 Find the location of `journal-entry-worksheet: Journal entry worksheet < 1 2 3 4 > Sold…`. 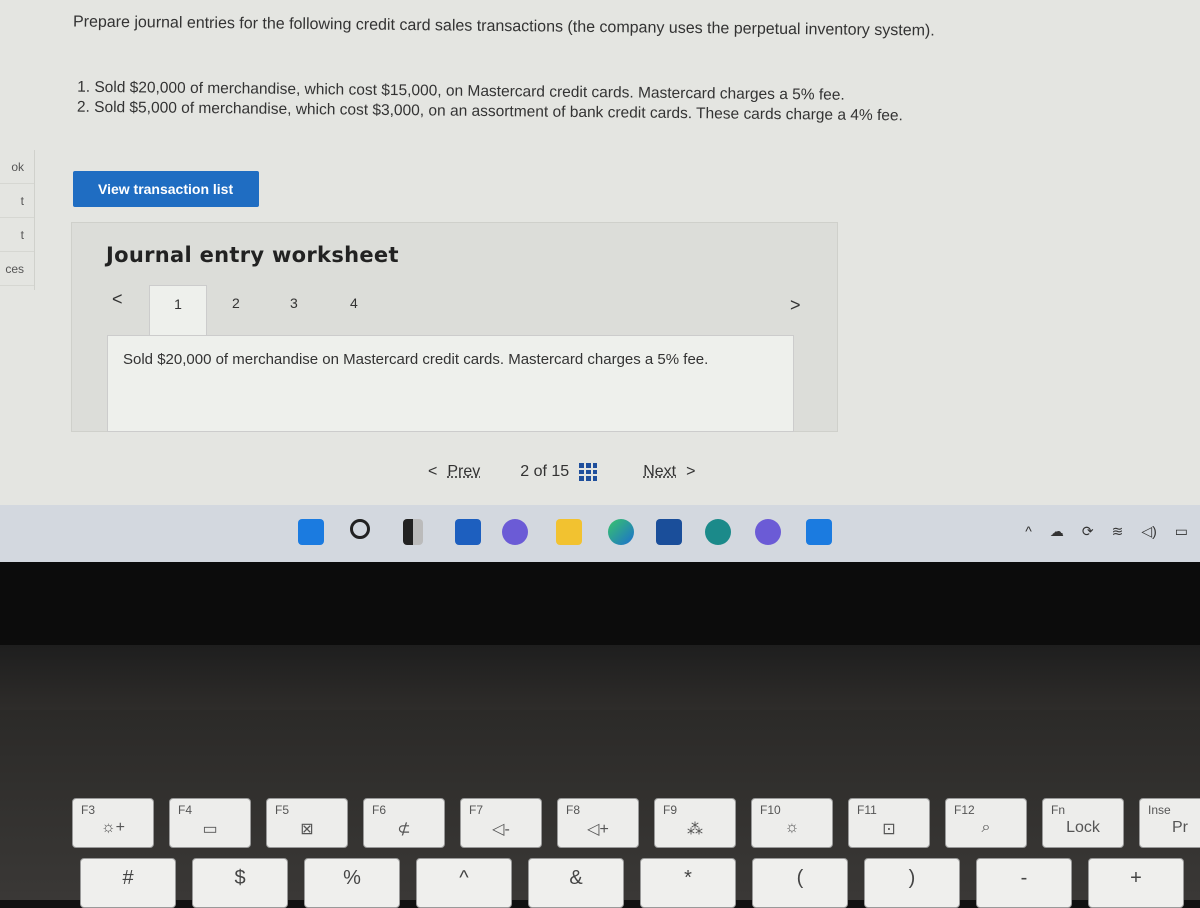

journal-entry-worksheet: Journal entry worksheet < 1 2 3 4 > Sold… is located at coordinates (454, 327).